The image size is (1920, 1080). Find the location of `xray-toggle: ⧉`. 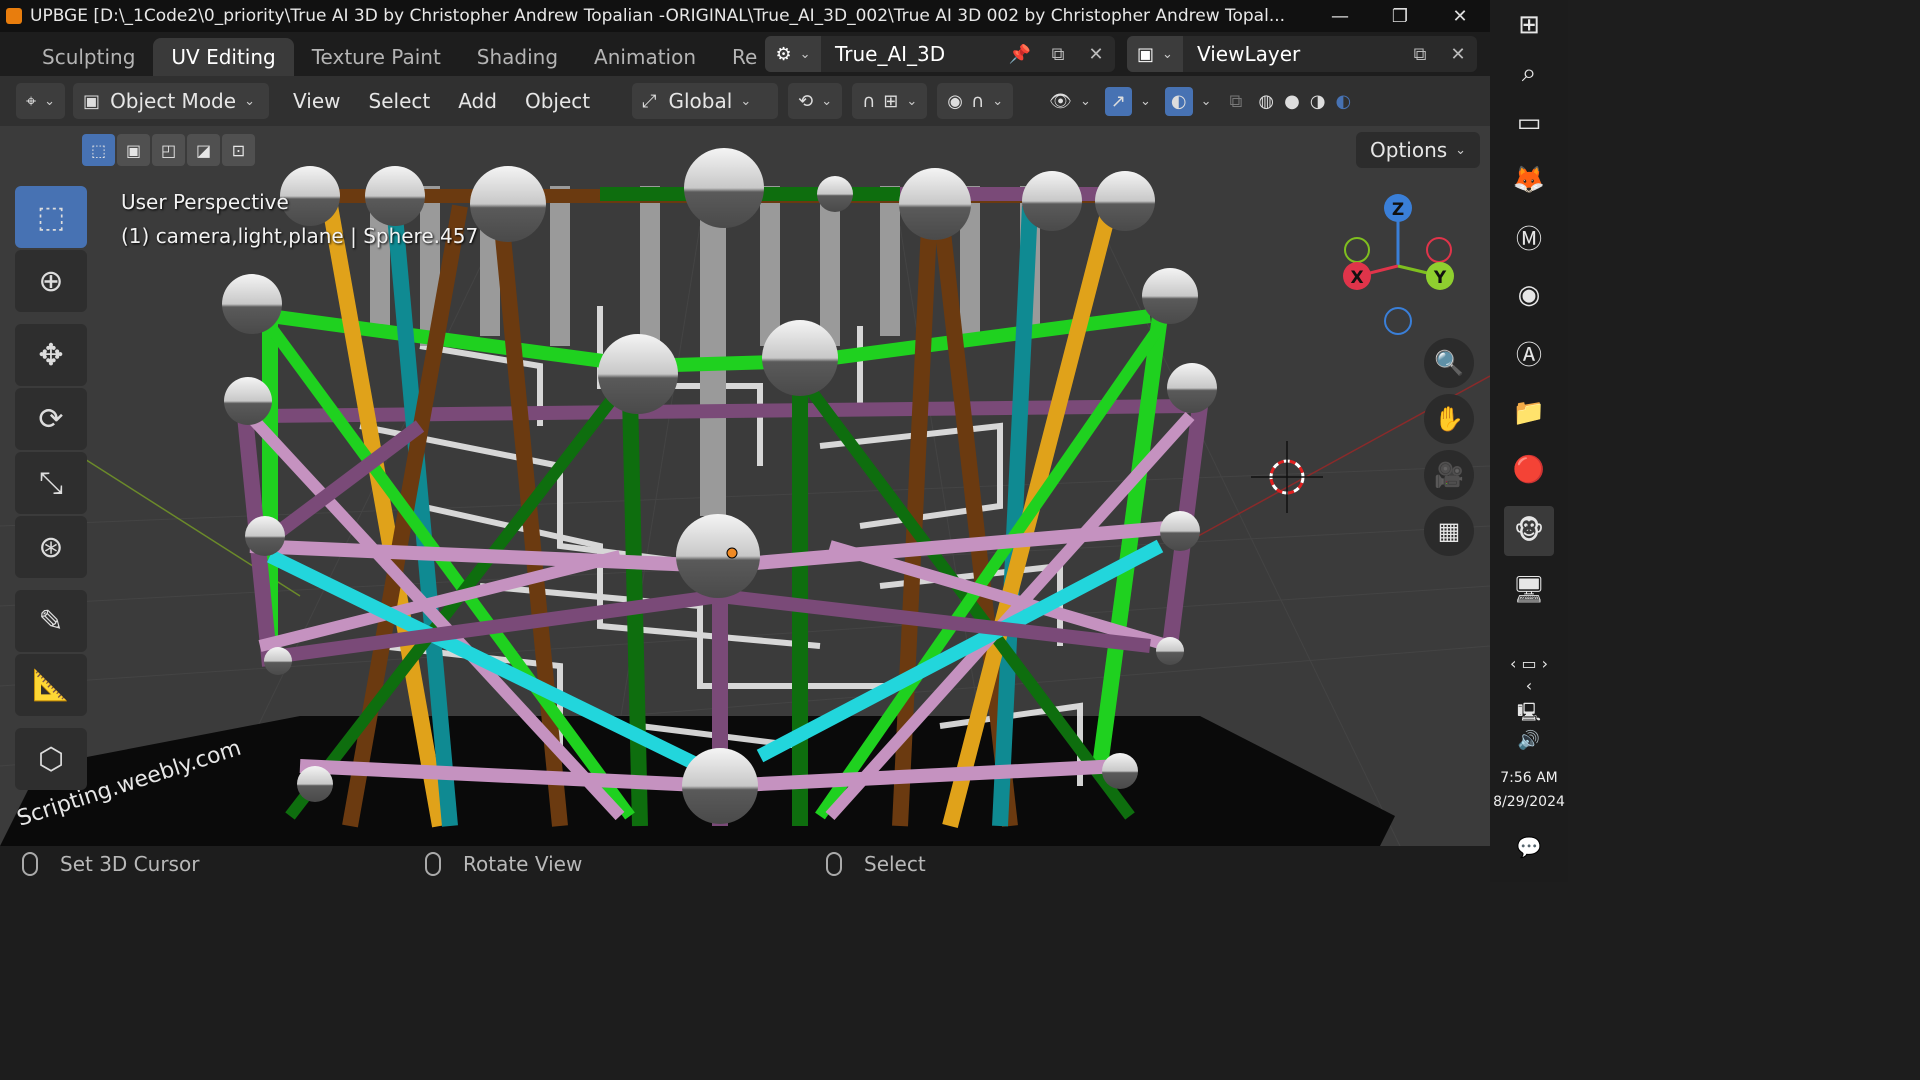

xray-toggle: ⧉ is located at coordinates (1235, 101).